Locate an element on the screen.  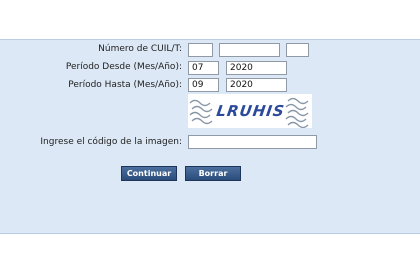
periodo-hasta-label: Período Hasta (Mes/Año): is located at coordinates (125, 85).